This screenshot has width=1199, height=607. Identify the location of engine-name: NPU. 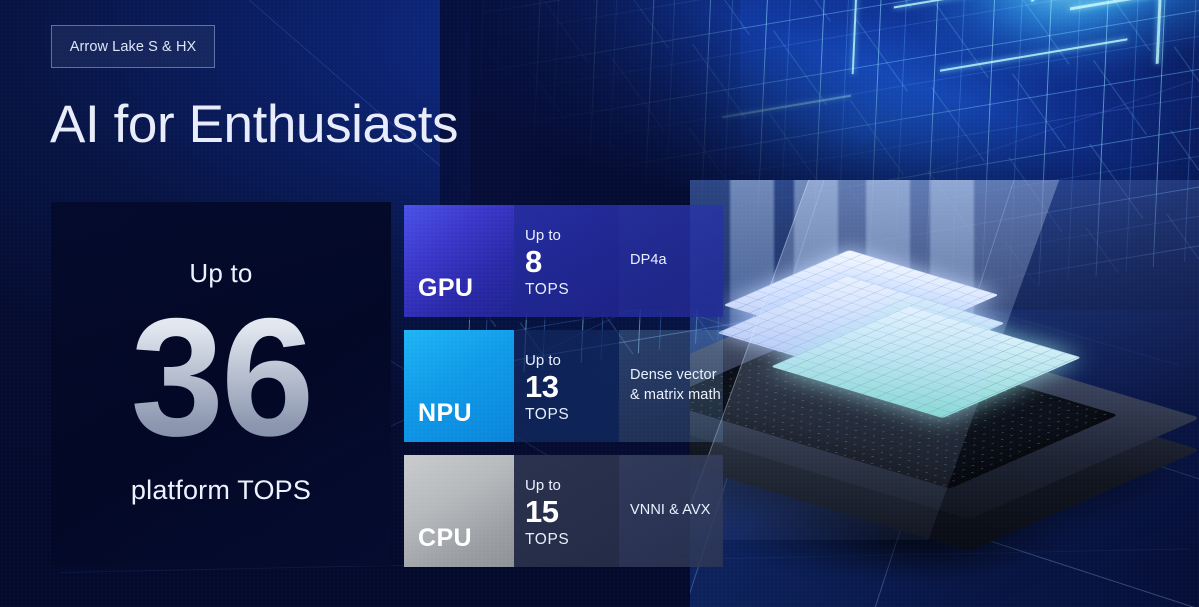
(445, 413).